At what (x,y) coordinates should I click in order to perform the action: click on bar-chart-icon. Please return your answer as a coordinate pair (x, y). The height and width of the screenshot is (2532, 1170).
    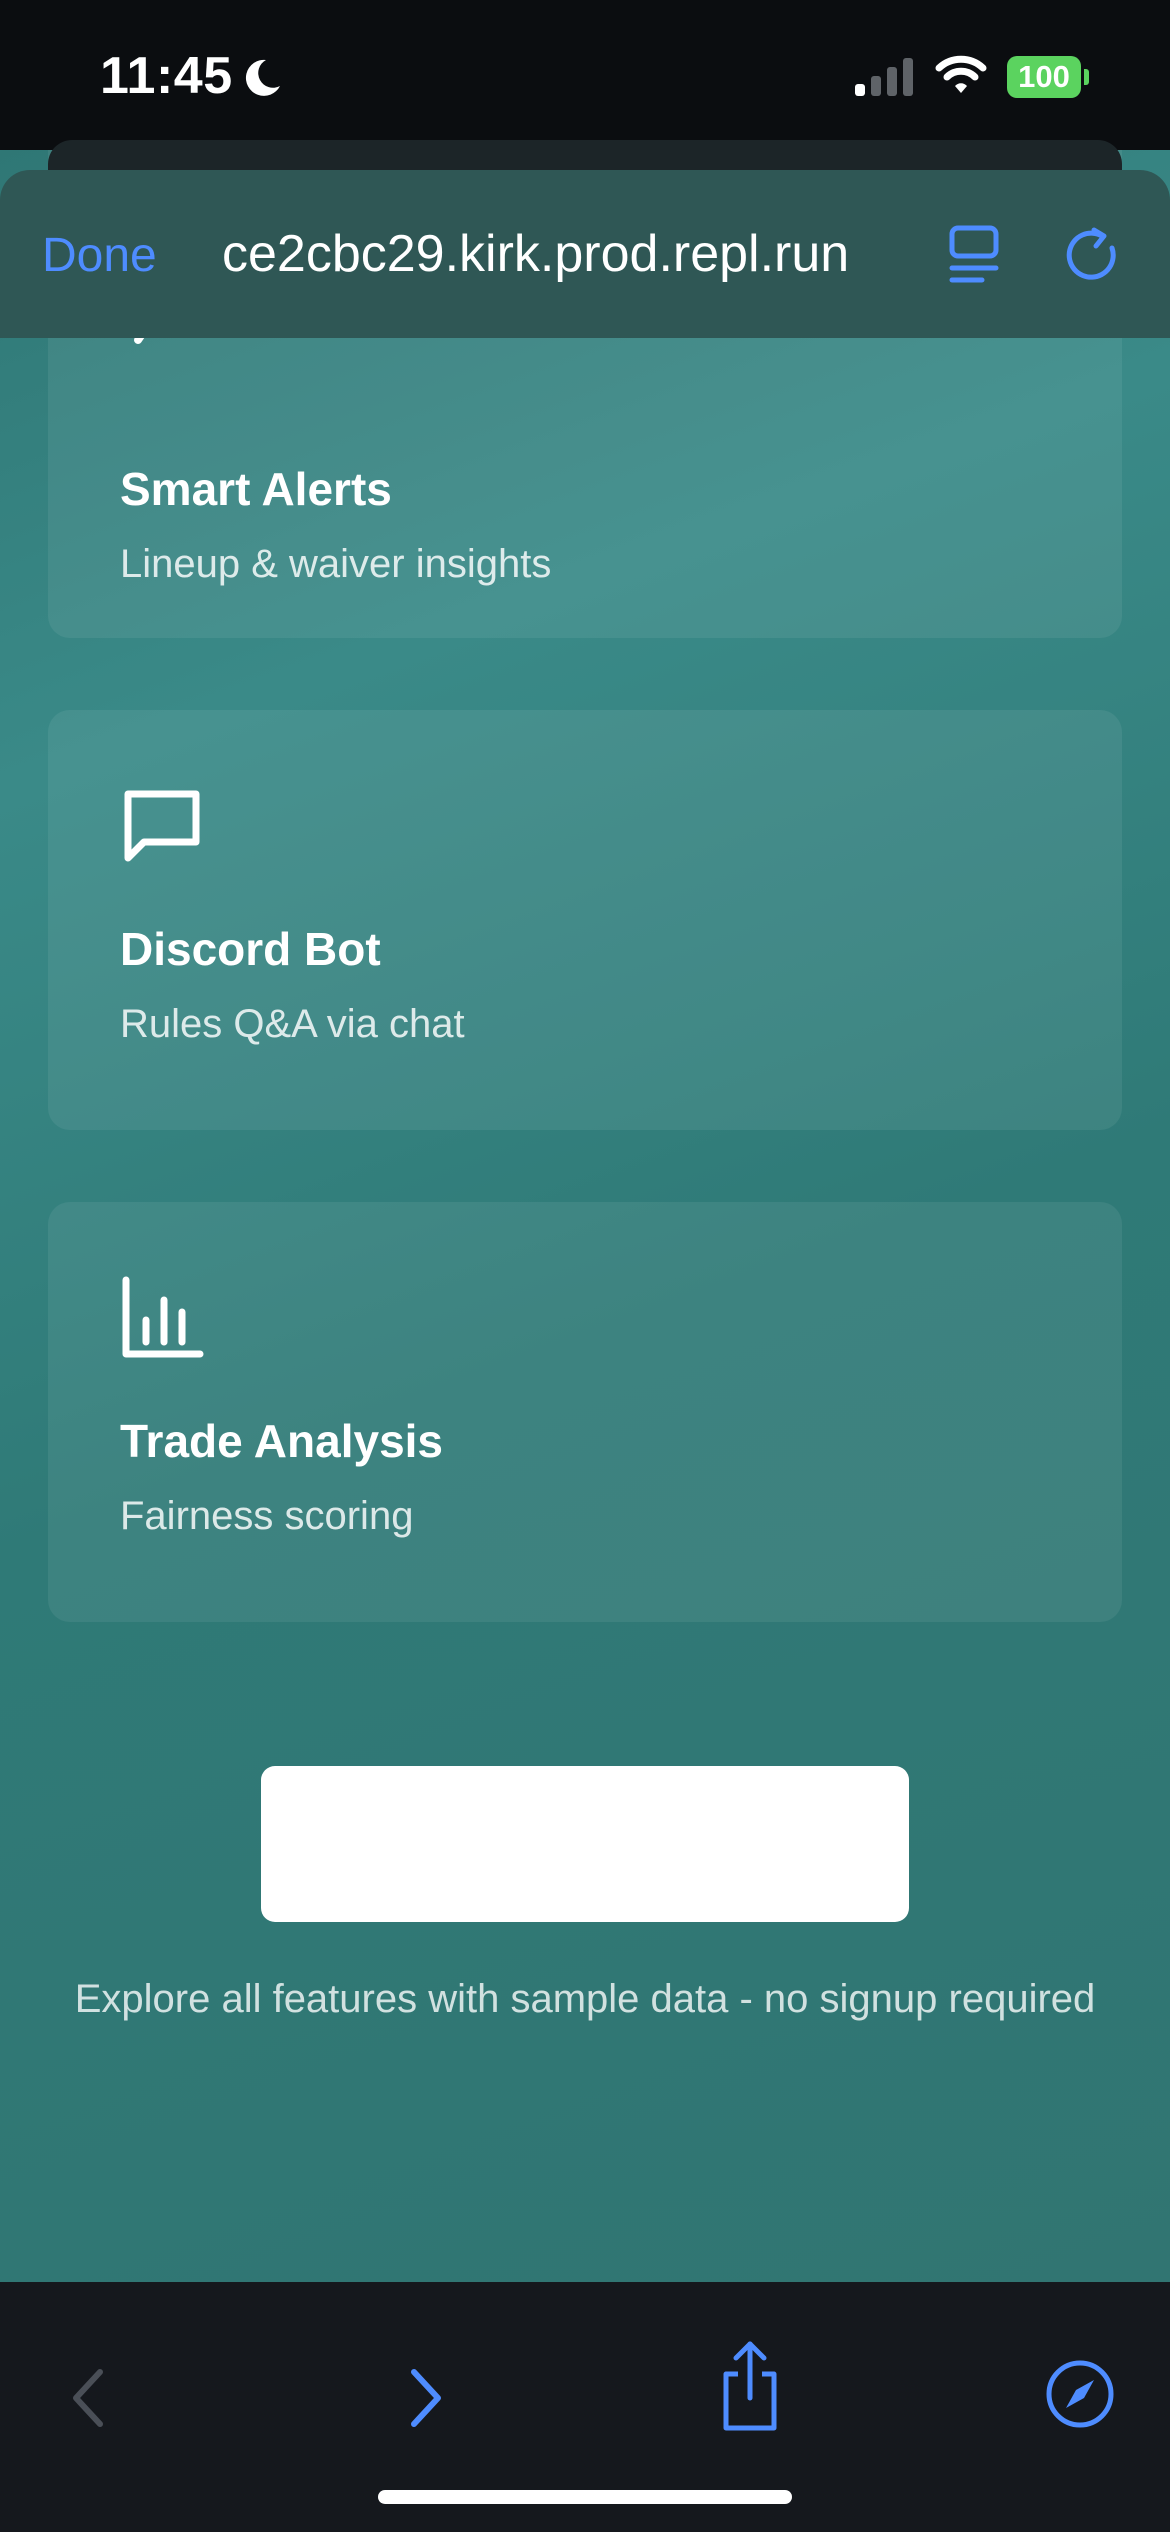
    Looking at the image, I should click on (163, 1317).